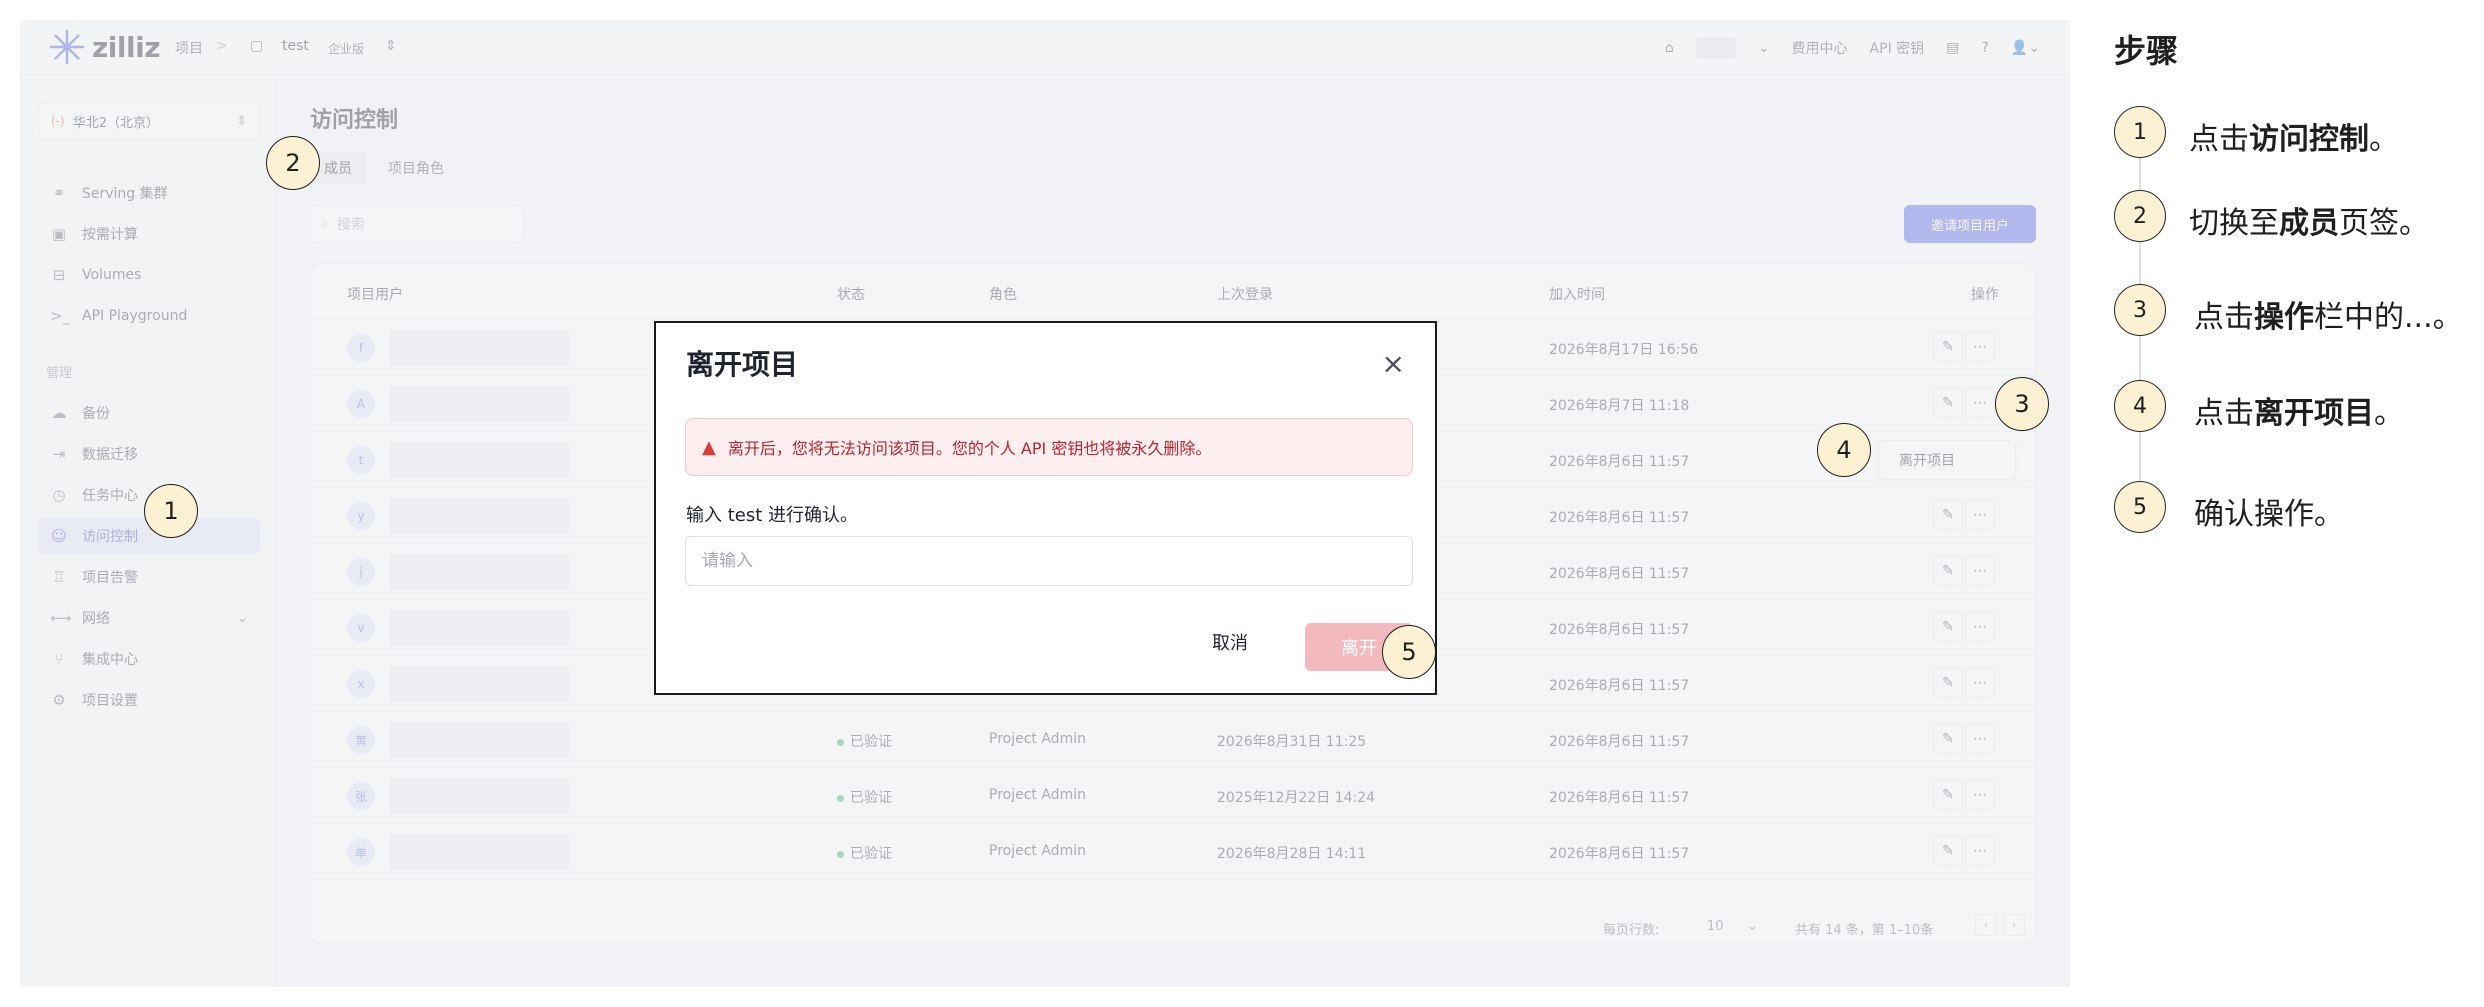 The image size is (2484, 1007). What do you see at coordinates (110, 537) in the screenshot?
I see `sidebar-item-label: 访问控制` at bounding box center [110, 537].